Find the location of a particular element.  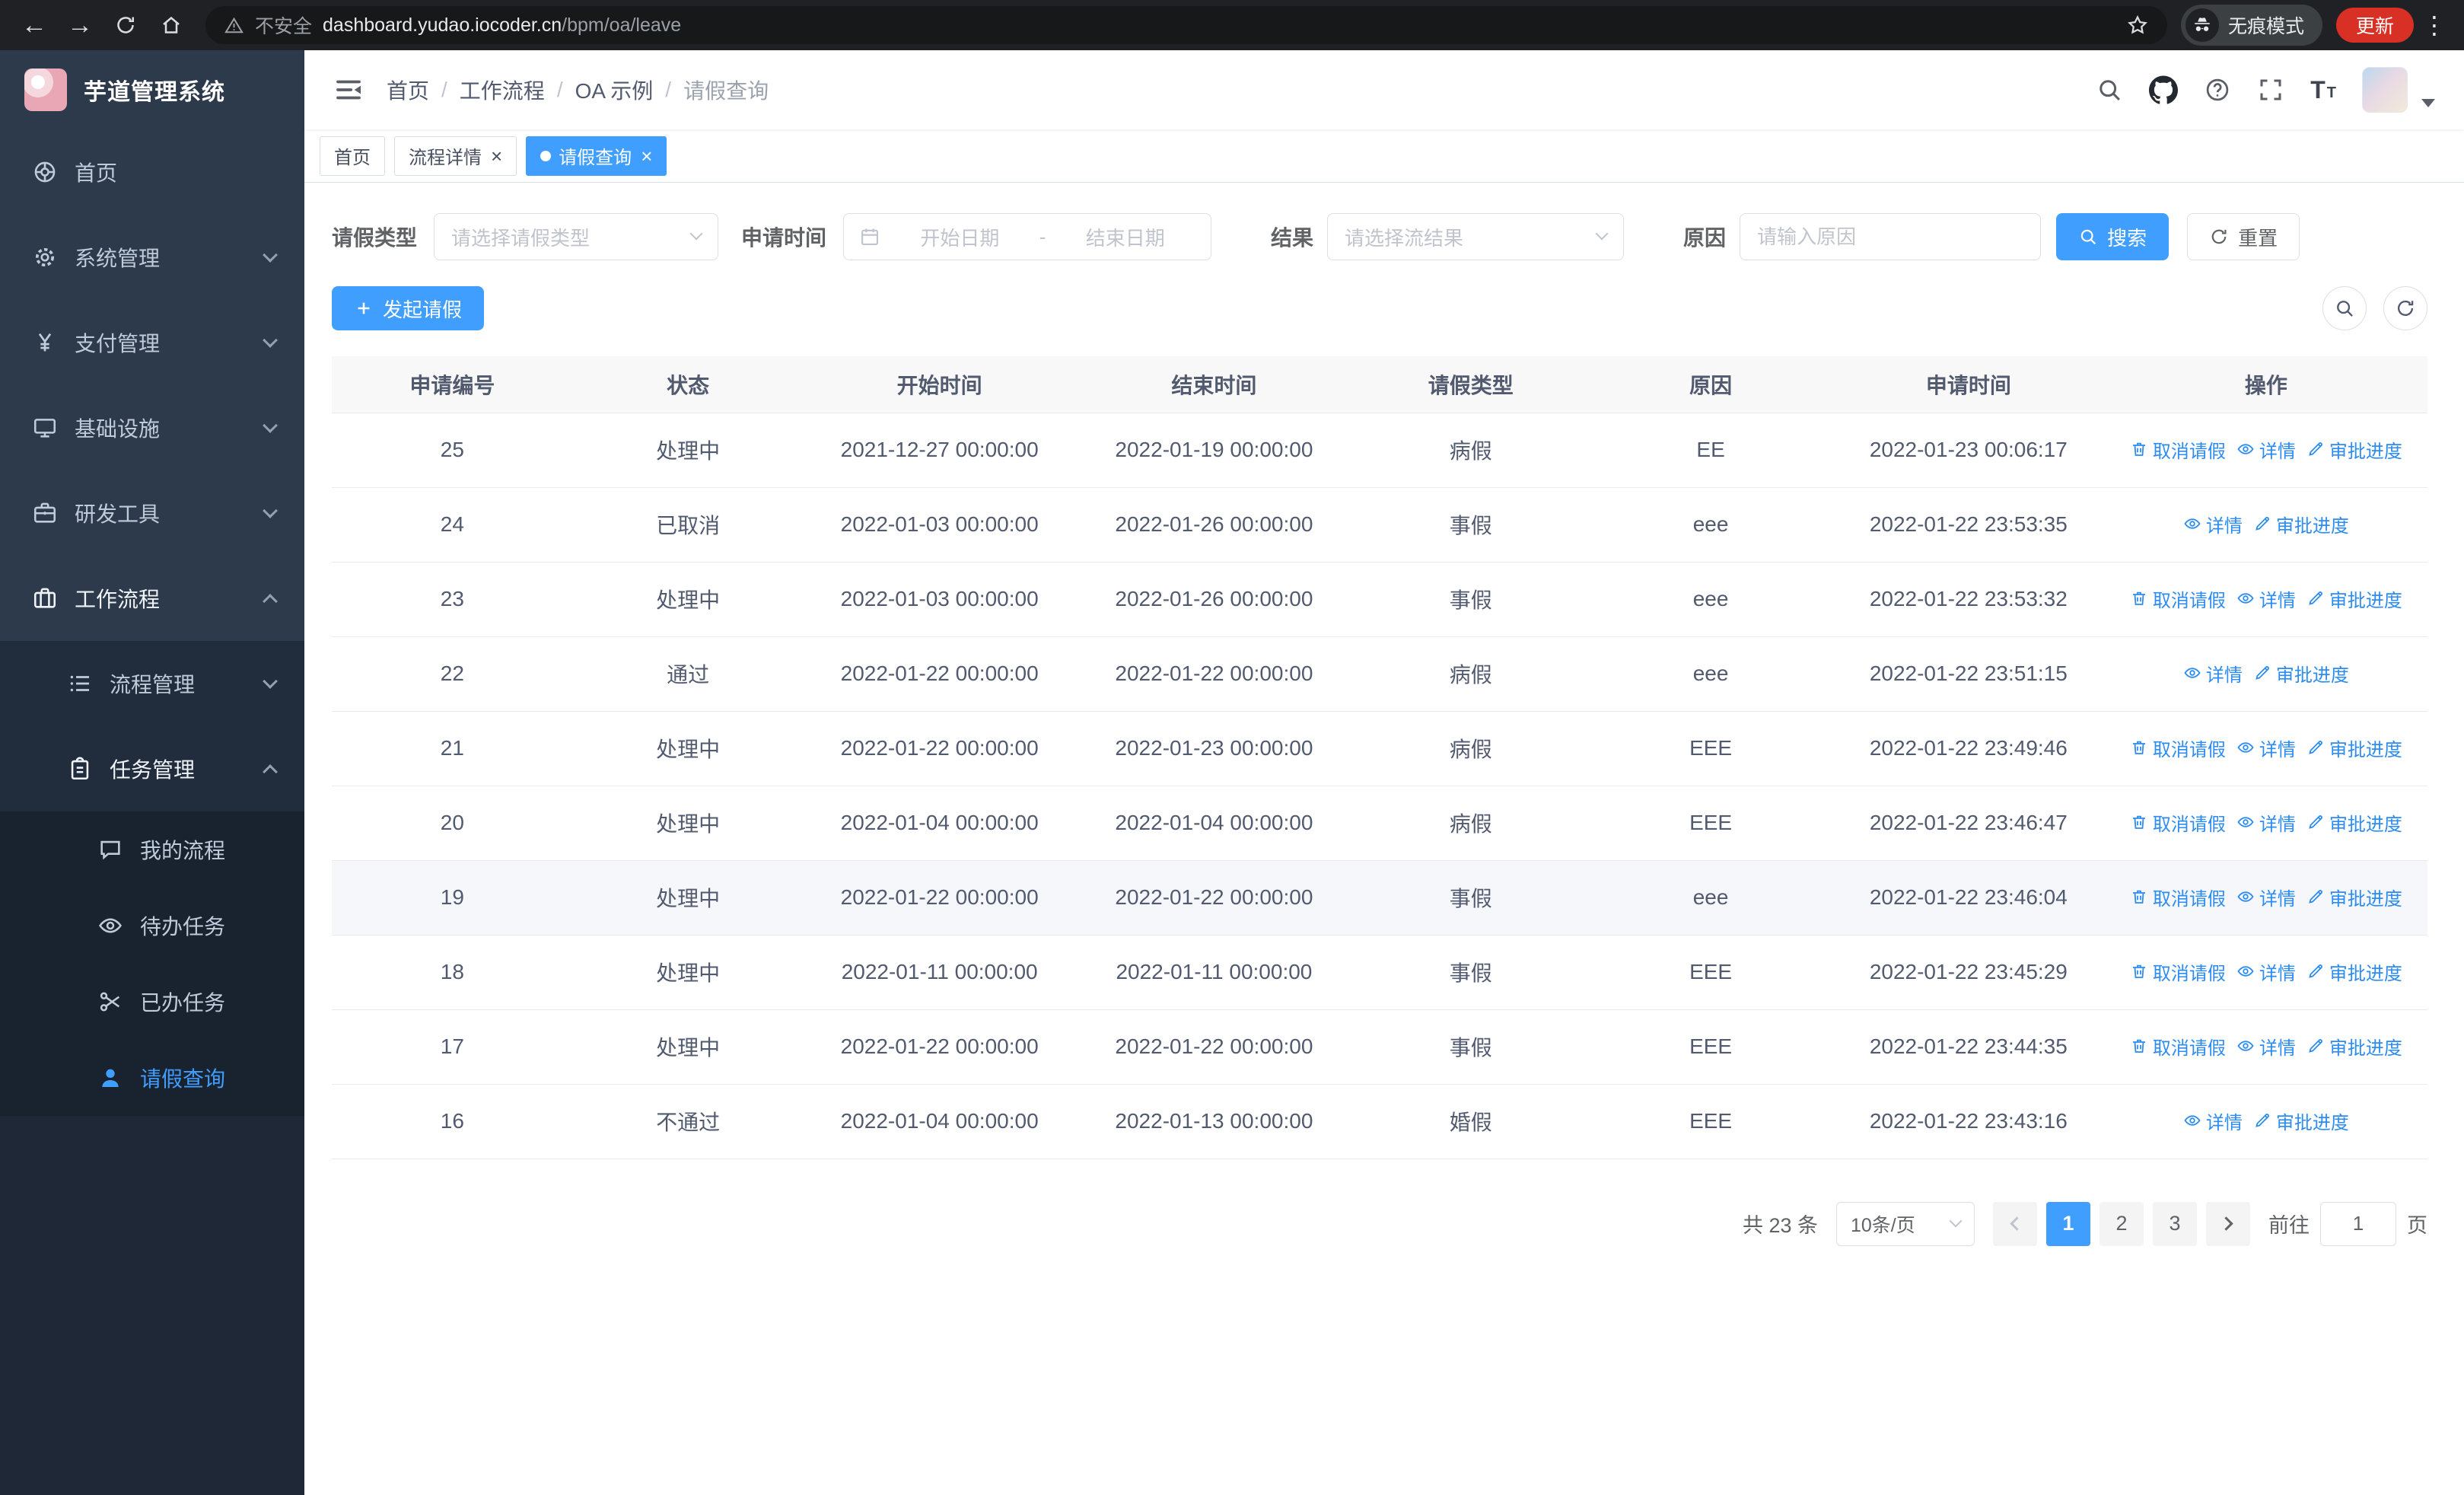

breadcrumb-item-workflow: 工作流程 is located at coordinates (502, 90).